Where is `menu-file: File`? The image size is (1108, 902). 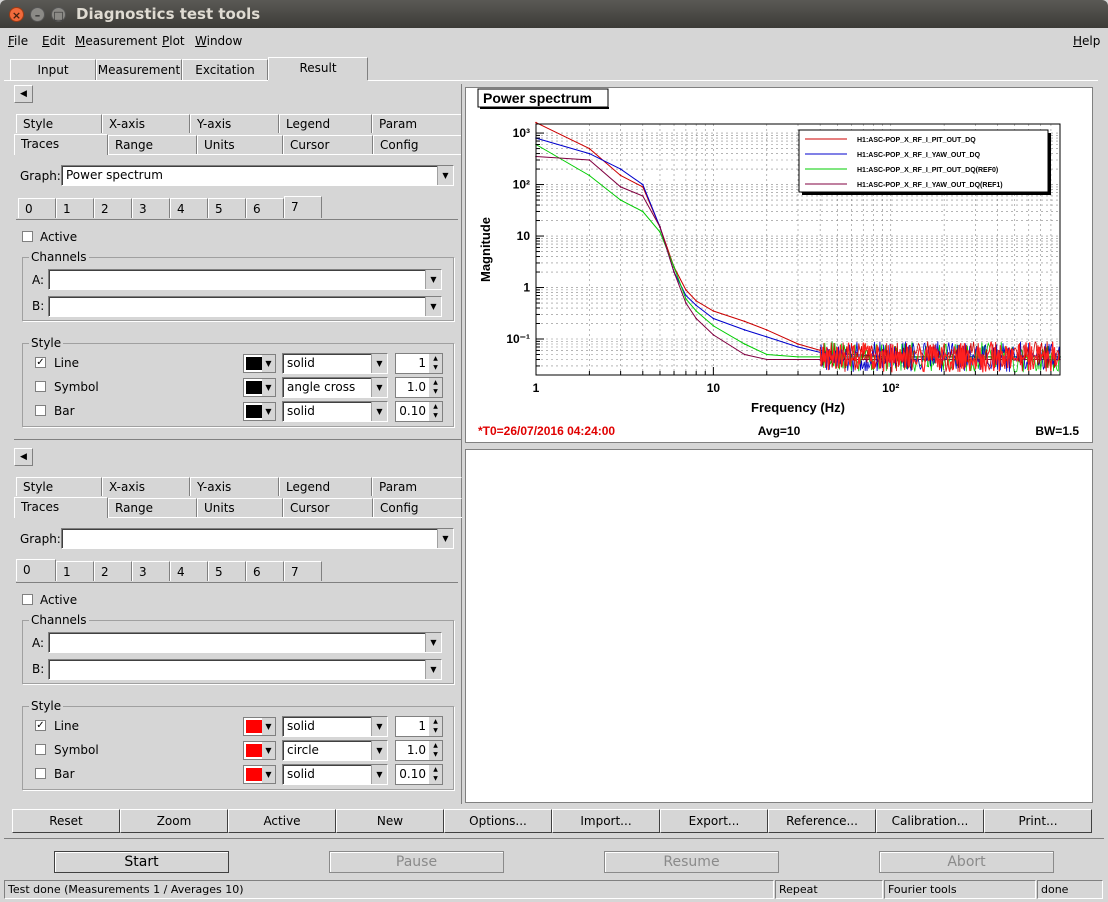
menu-file: File is located at coordinates (18, 41).